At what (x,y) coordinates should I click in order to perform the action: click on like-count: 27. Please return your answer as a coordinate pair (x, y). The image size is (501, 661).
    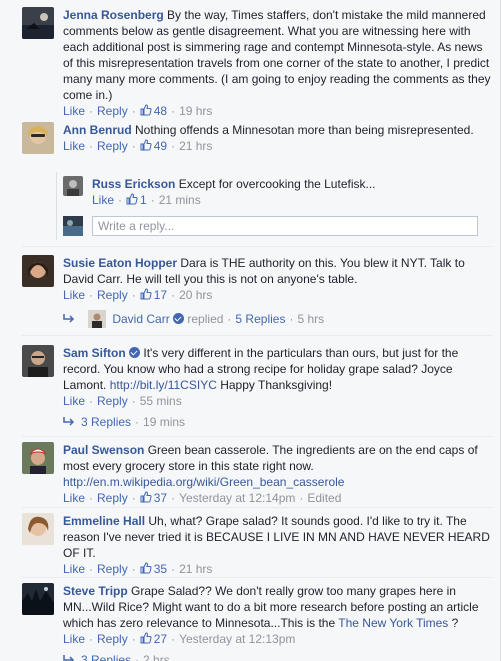
    Looking at the image, I should click on (153, 639).